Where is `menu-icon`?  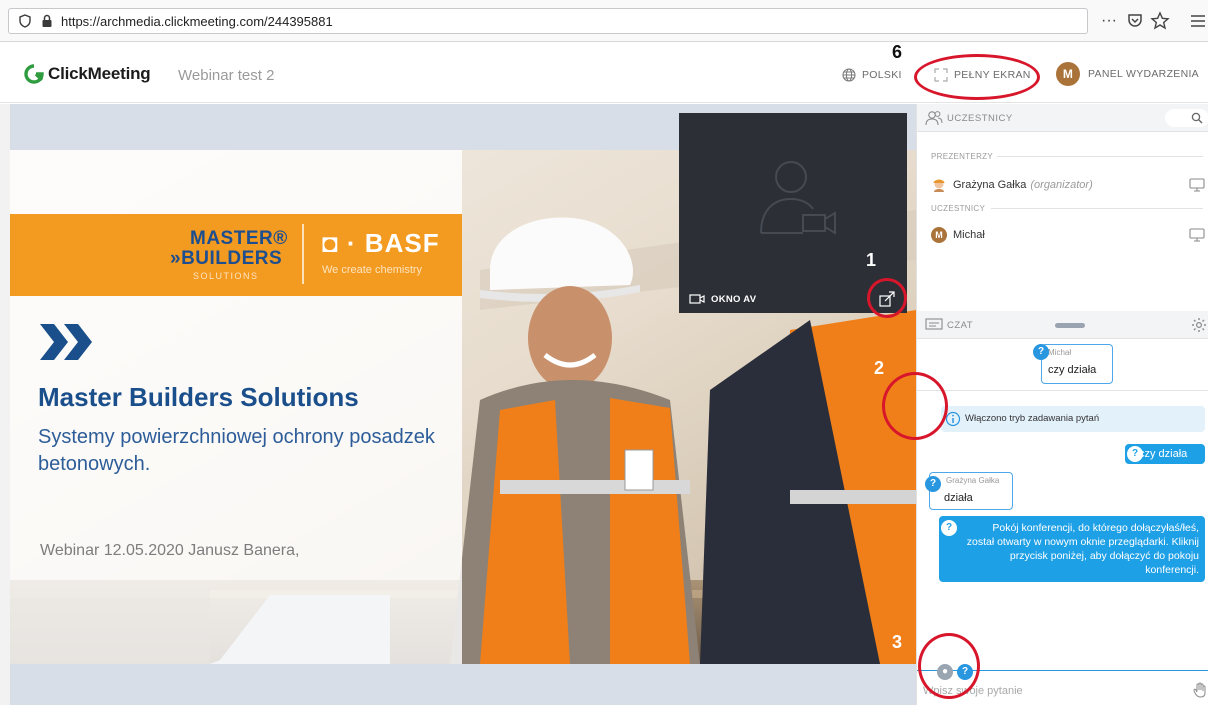 menu-icon is located at coordinates (1198, 21).